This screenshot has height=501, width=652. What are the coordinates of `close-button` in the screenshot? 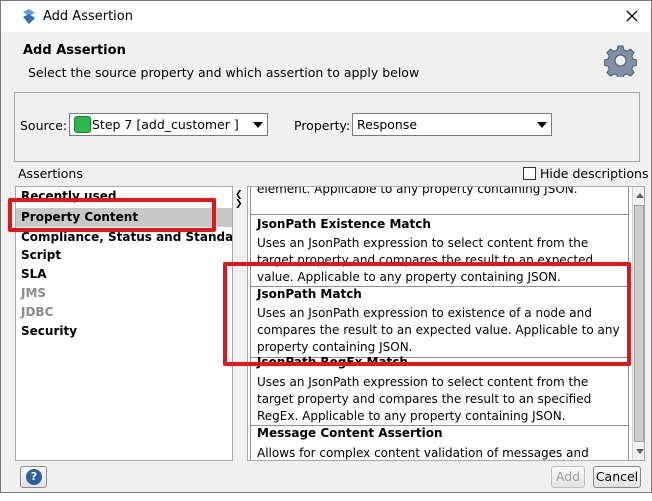 It's located at (632, 16).